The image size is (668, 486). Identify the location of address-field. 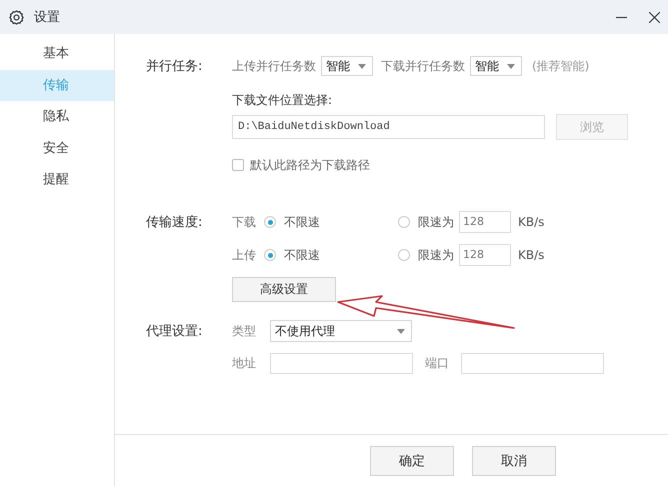
(341, 363).